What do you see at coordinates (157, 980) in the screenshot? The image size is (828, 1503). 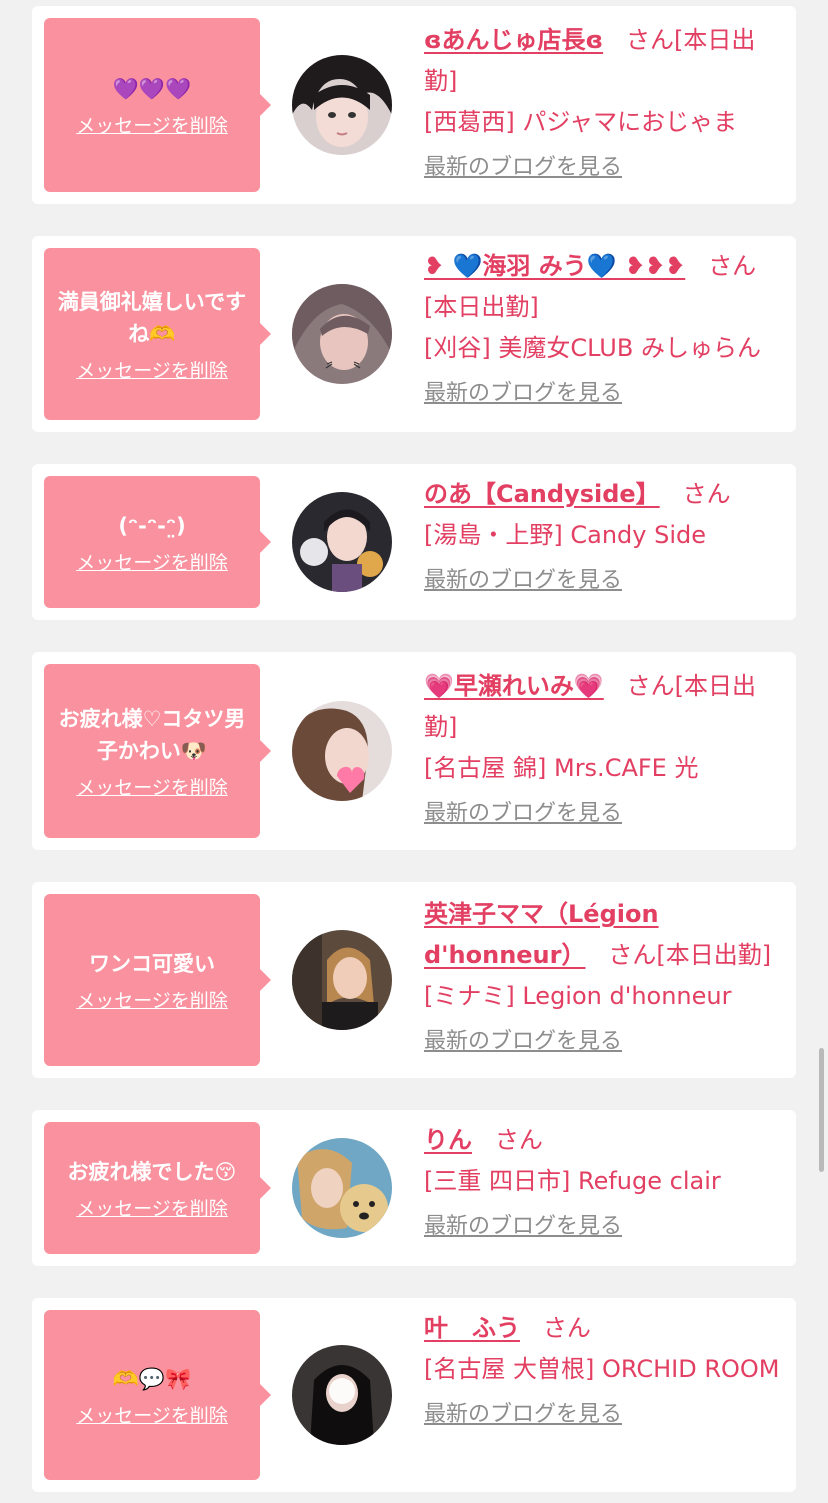 I see `message-bubble: ワンコ可愛い メッセージを削除` at bounding box center [157, 980].